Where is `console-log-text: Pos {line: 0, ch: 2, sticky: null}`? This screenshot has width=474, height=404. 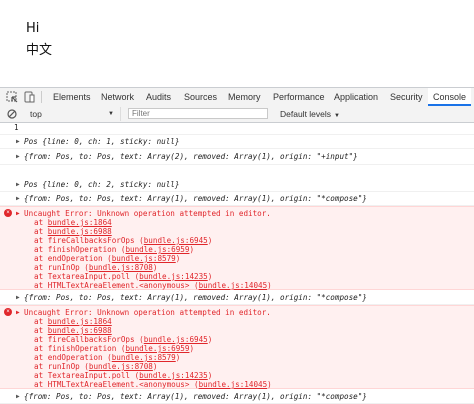 console-log-text: Pos {line: 0, ch: 2, sticky: null} is located at coordinates (102, 184).